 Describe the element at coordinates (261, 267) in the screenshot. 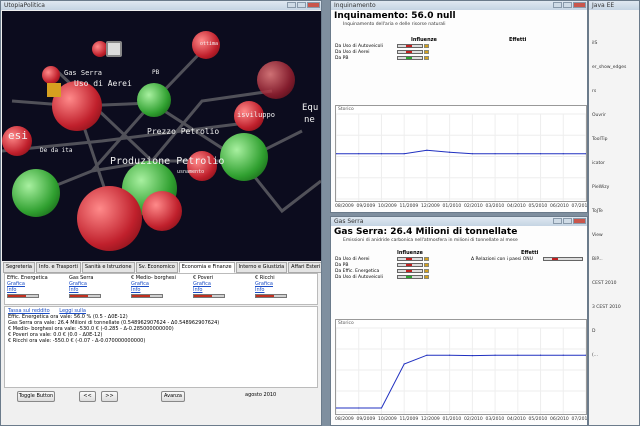

I see `tab-5: Interno e Giustizia` at that location.